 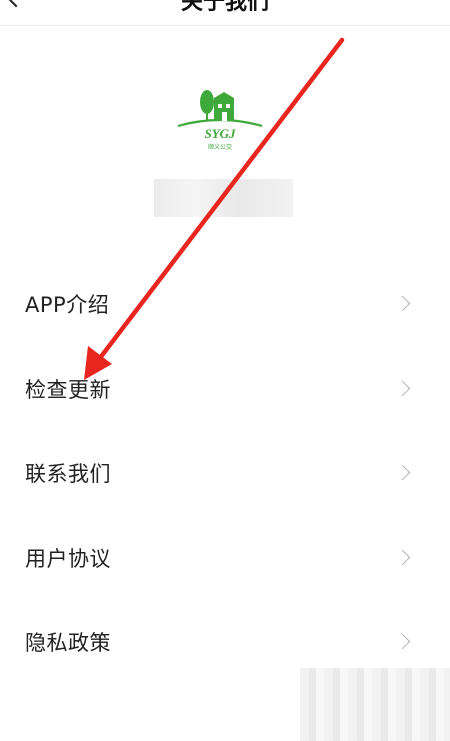 What do you see at coordinates (225, 558) in the screenshot?
I see `menu-item-user-agreement: 用户协议` at bounding box center [225, 558].